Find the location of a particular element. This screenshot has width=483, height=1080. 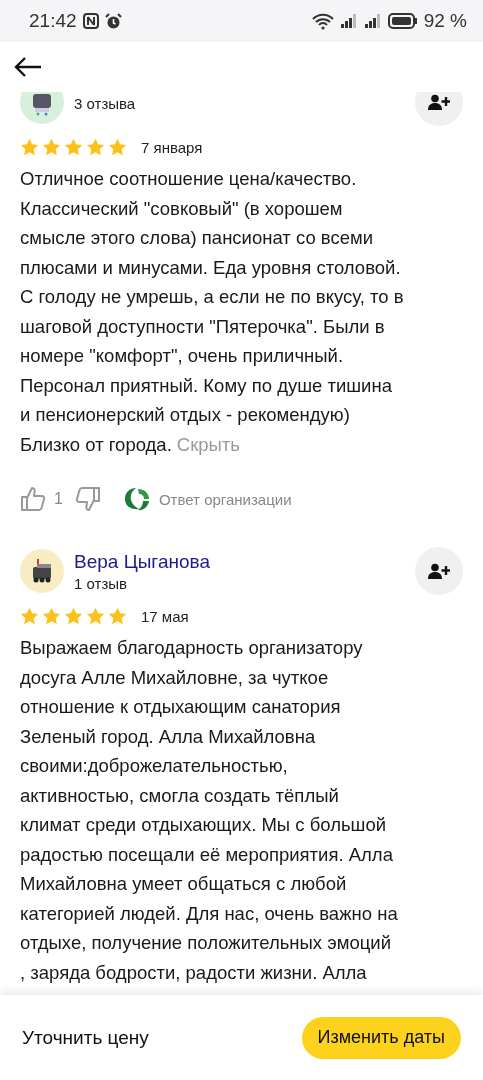

battery-icon is located at coordinates (402, 21).